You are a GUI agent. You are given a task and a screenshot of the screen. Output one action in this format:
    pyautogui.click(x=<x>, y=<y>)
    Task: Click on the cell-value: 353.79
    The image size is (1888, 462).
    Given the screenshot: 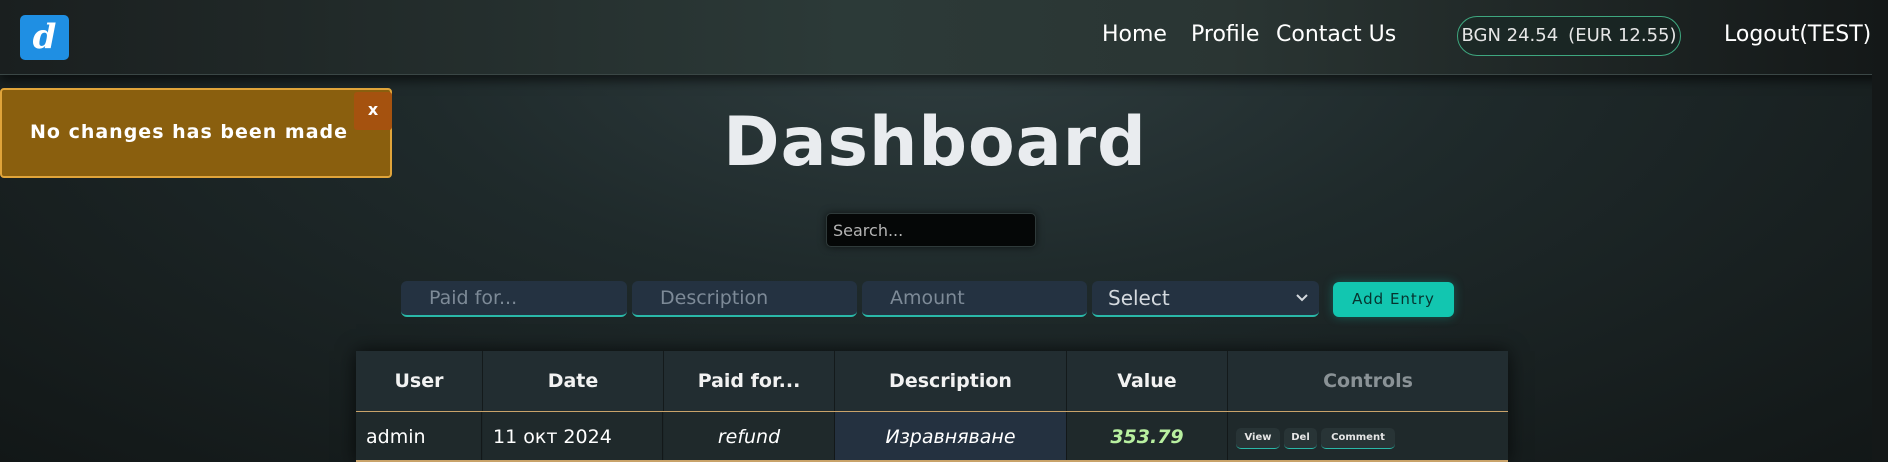 What is the action you would take?
    pyautogui.click(x=1147, y=437)
    